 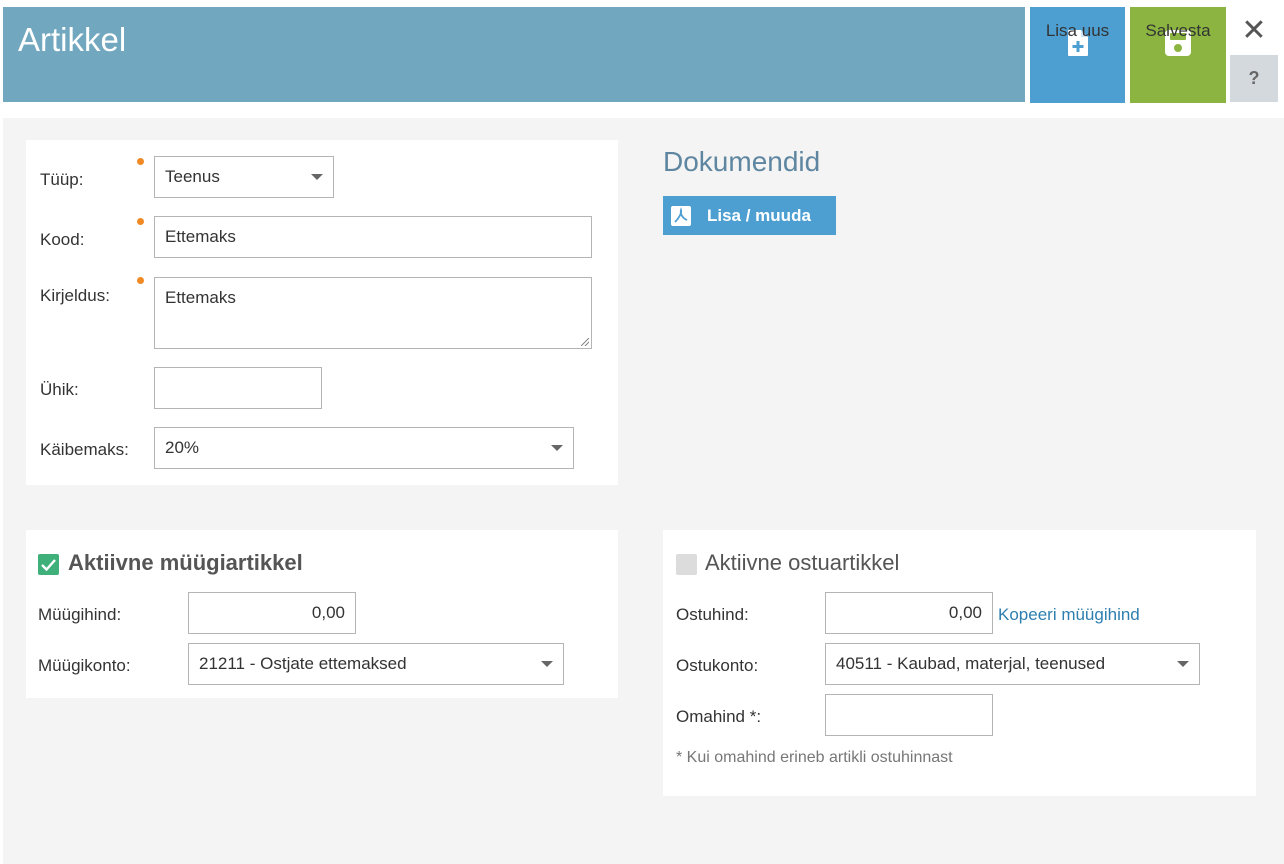 I want to click on add-new-label: Lisa uus, so click(x=1077, y=30).